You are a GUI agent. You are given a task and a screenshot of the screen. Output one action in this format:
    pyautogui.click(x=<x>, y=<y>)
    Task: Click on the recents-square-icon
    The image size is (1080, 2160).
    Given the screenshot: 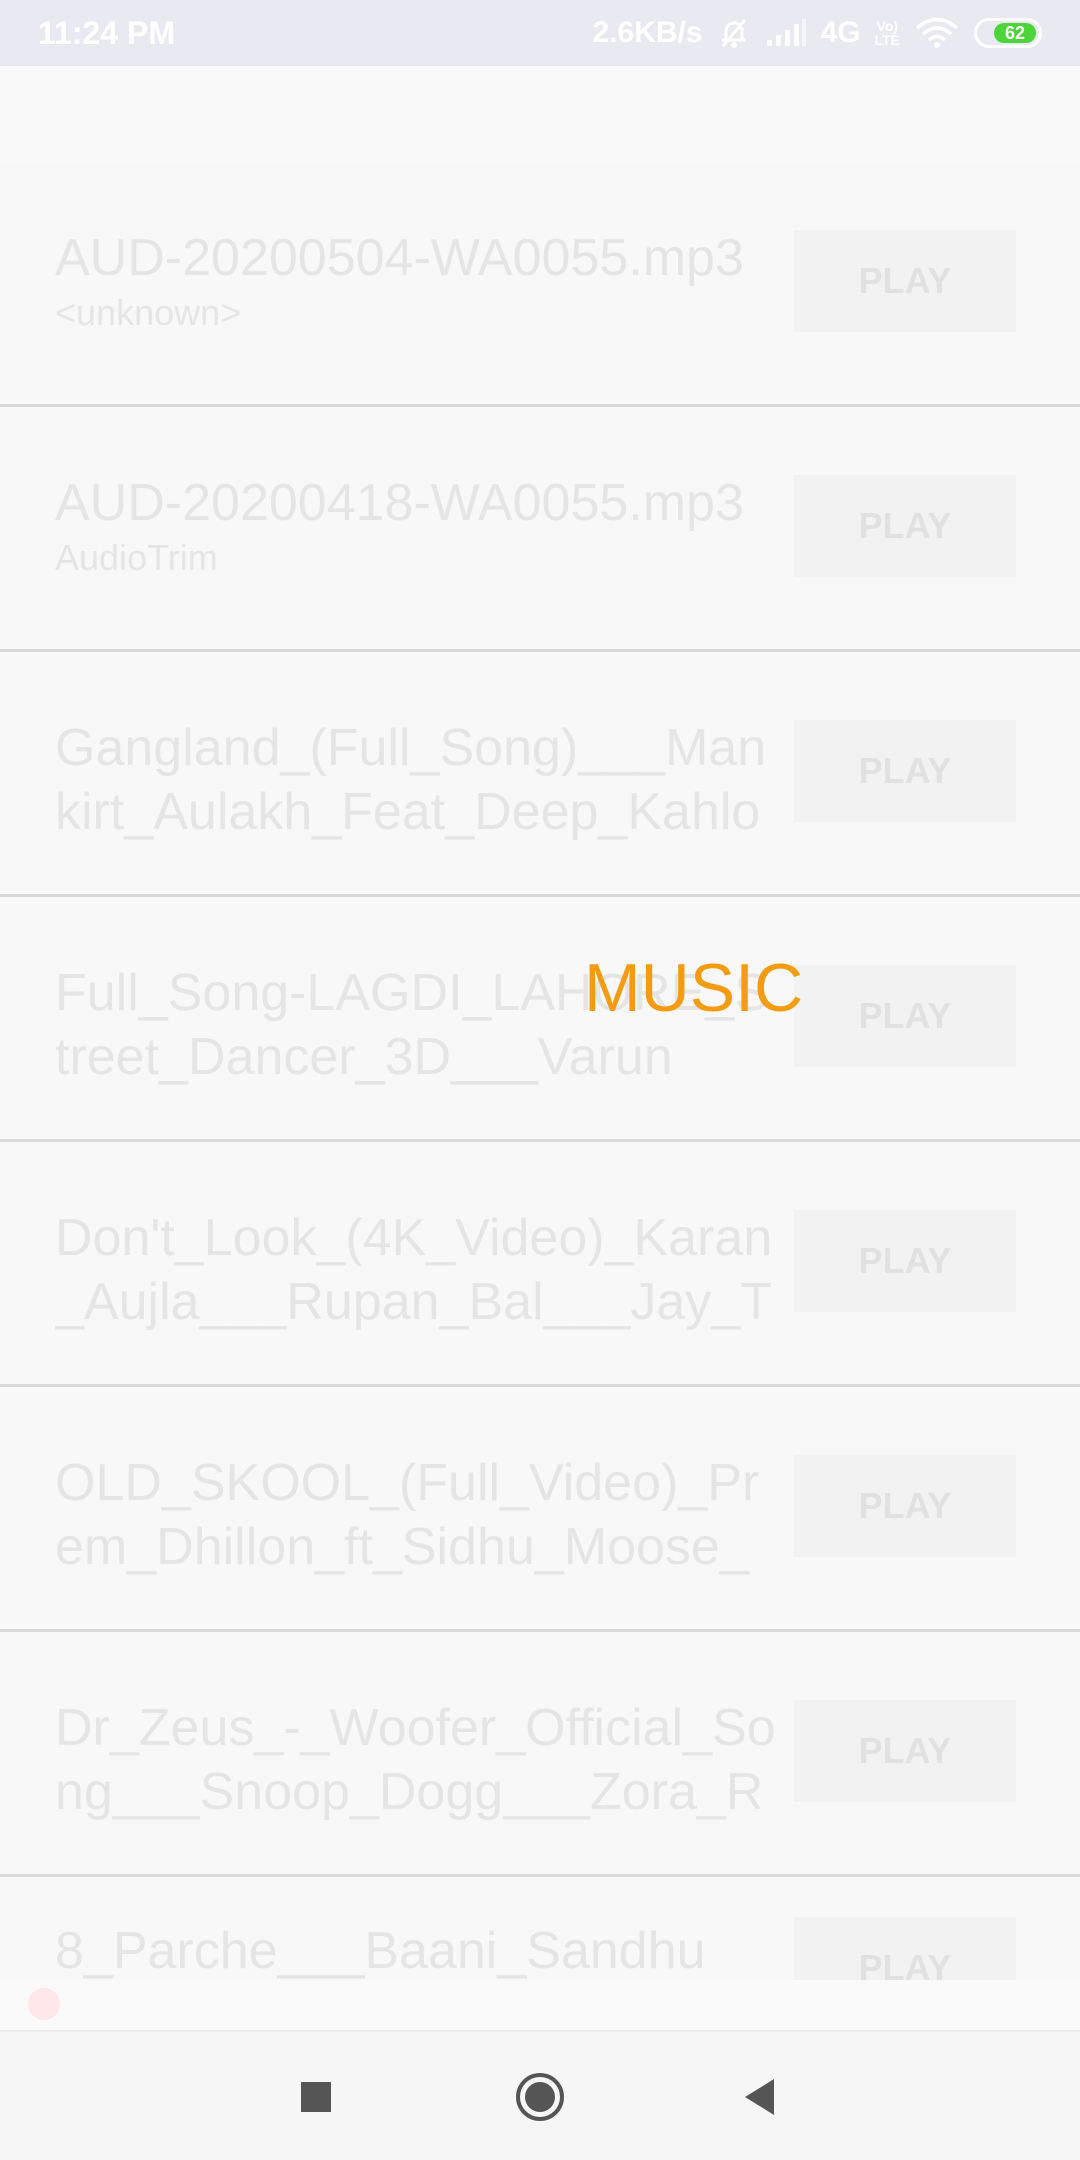 What is the action you would take?
    pyautogui.click(x=316, y=2096)
    